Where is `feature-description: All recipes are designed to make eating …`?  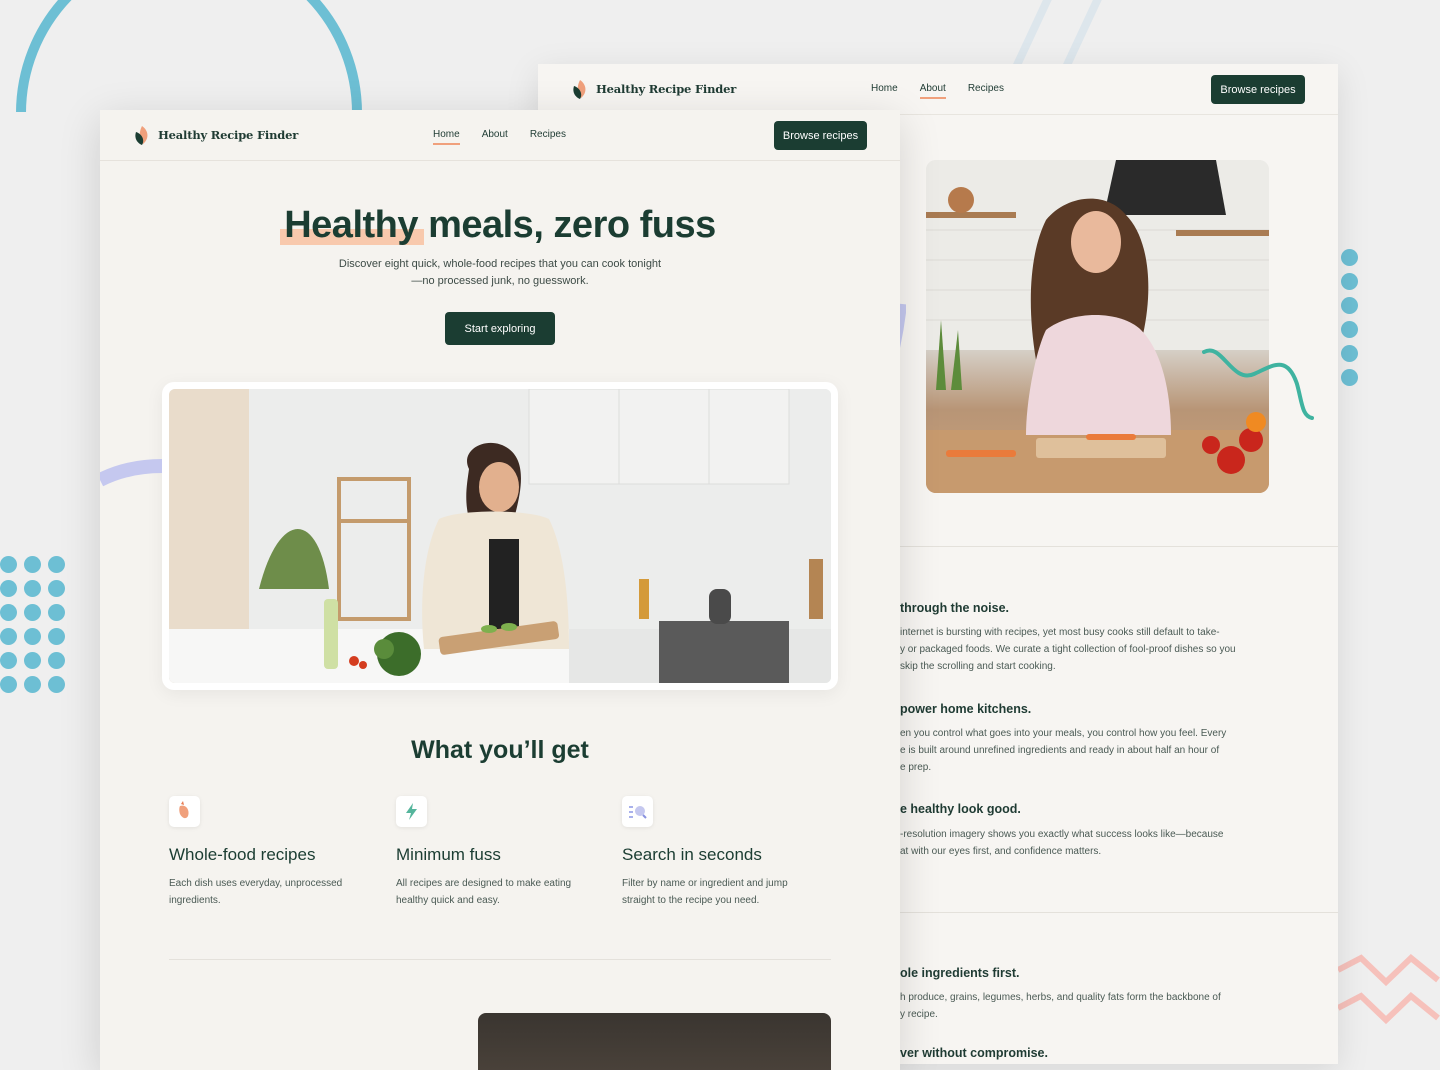
feature-description: All recipes are designed to make eating … is located at coordinates (484, 892).